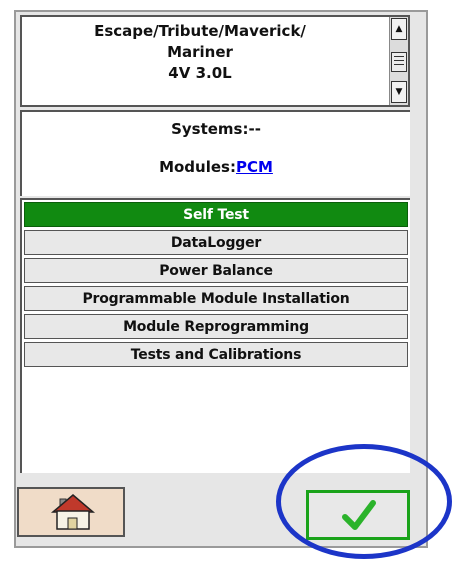 The image size is (455, 565). I want to click on menu-item-datalogger: DataLogger, so click(216, 242).